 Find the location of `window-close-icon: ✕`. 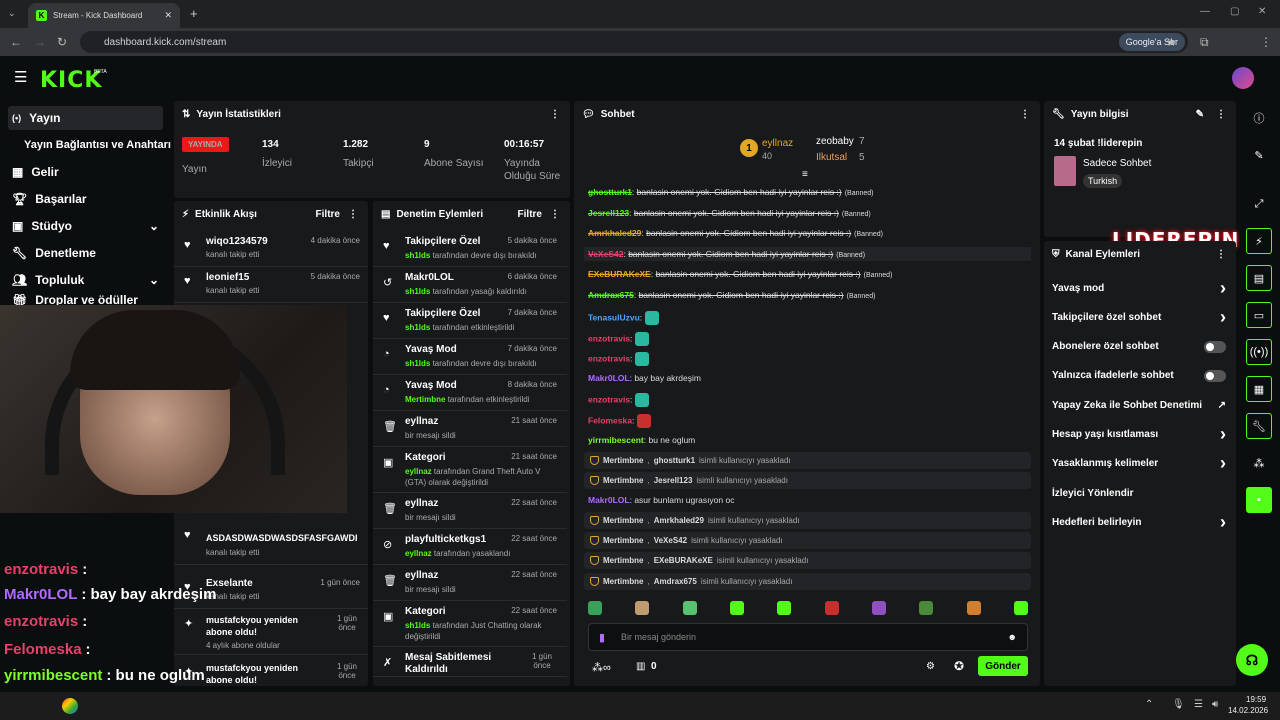

window-close-icon: ✕ is located at coordinates (1262, 11).